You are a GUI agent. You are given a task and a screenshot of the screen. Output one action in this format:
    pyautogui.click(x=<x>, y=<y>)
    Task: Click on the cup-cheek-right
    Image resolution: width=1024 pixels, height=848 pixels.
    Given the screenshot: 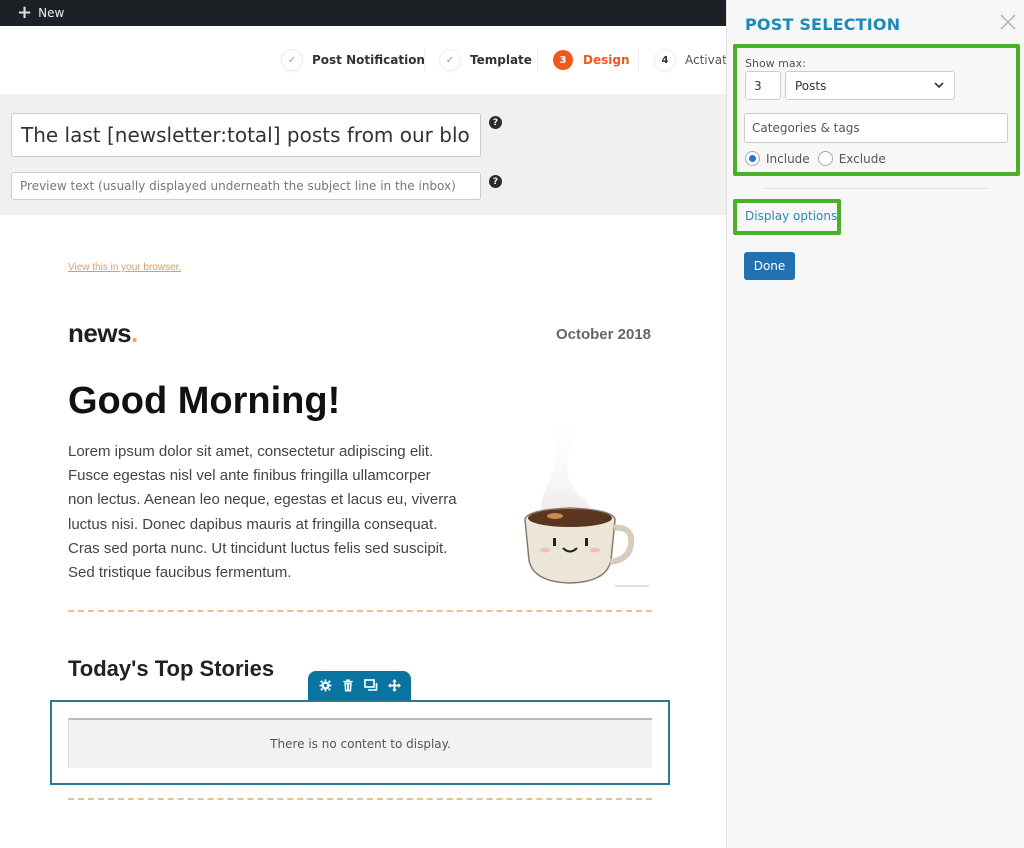 What is the action you would take?
    pyautogui.click(x=595, y=550)
    